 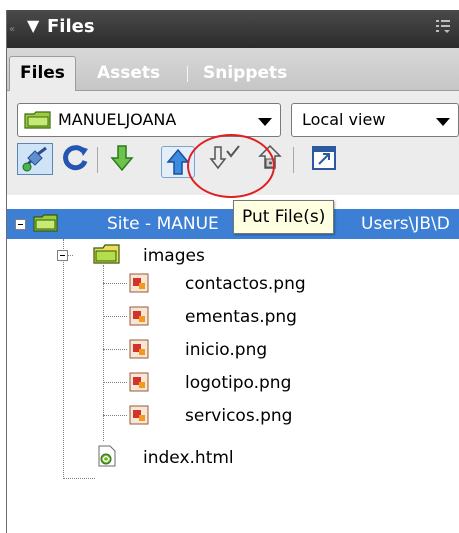 What do you see at coordinates (226, 350) in the screenshot?
I see `file-label: inicio.png` at bounding box center [226, 350].